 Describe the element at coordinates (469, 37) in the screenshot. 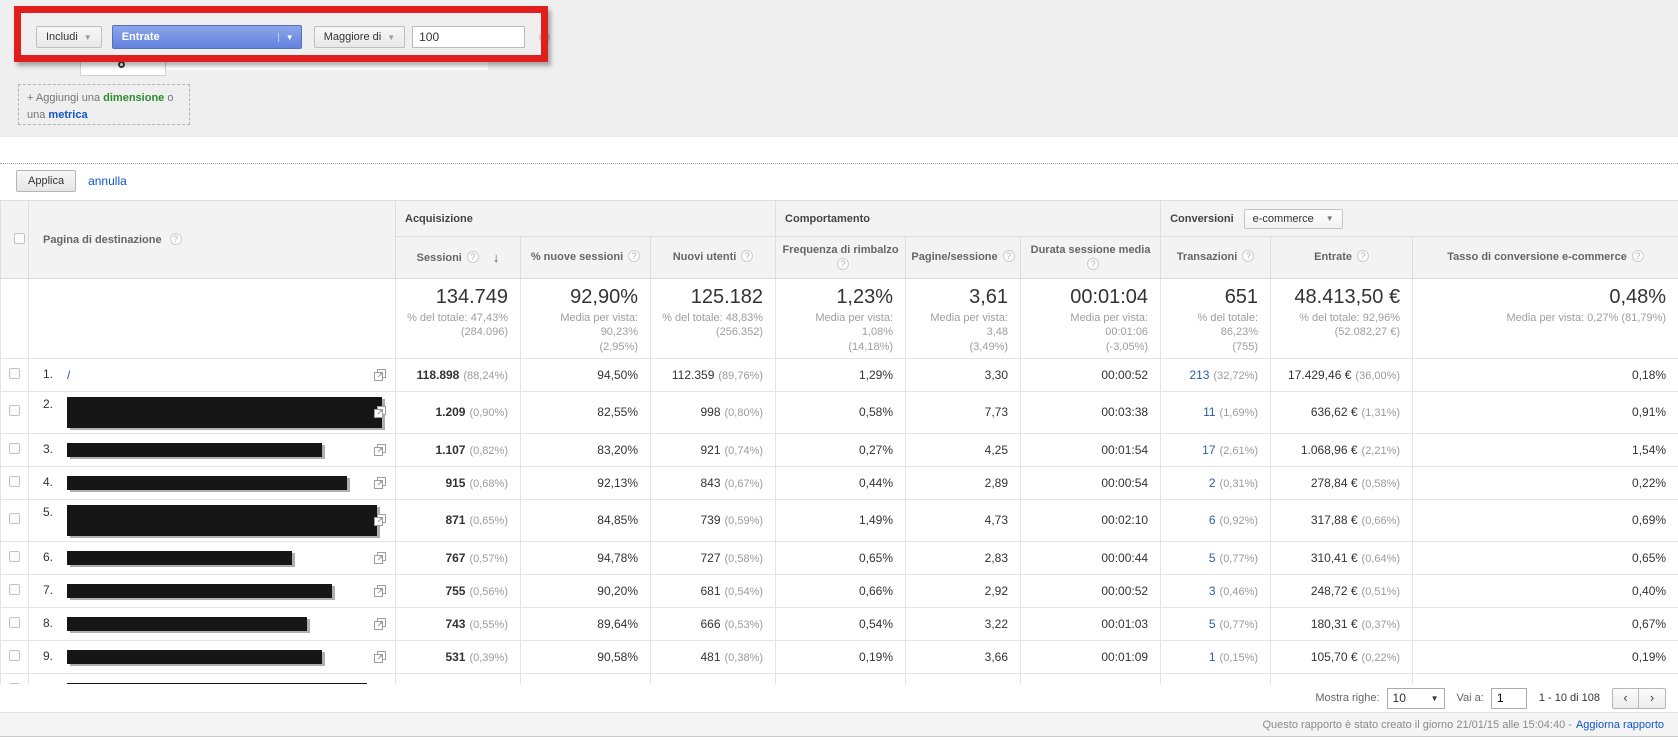

I see `filter-value-input` at that location.